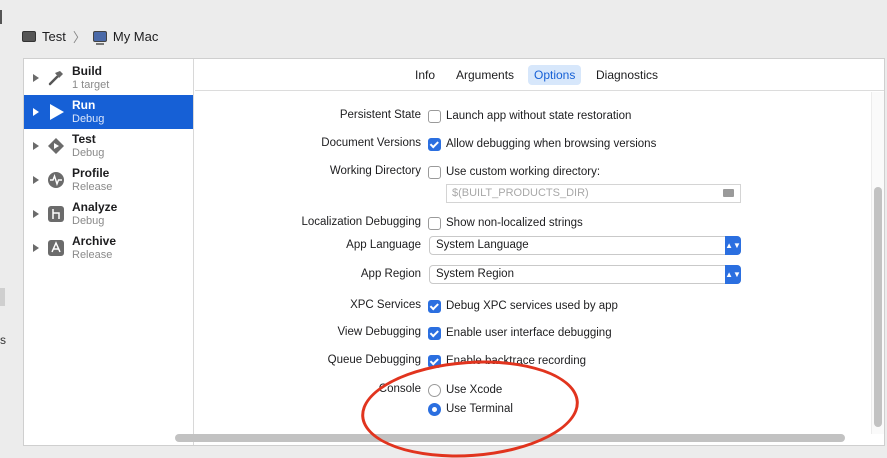 Image resolution: width=887 pixels, height=458 pixels. Describe the element at coordinates (371, 143) in the screenshot. I see `document-versions-label: Document Versions` at that location.